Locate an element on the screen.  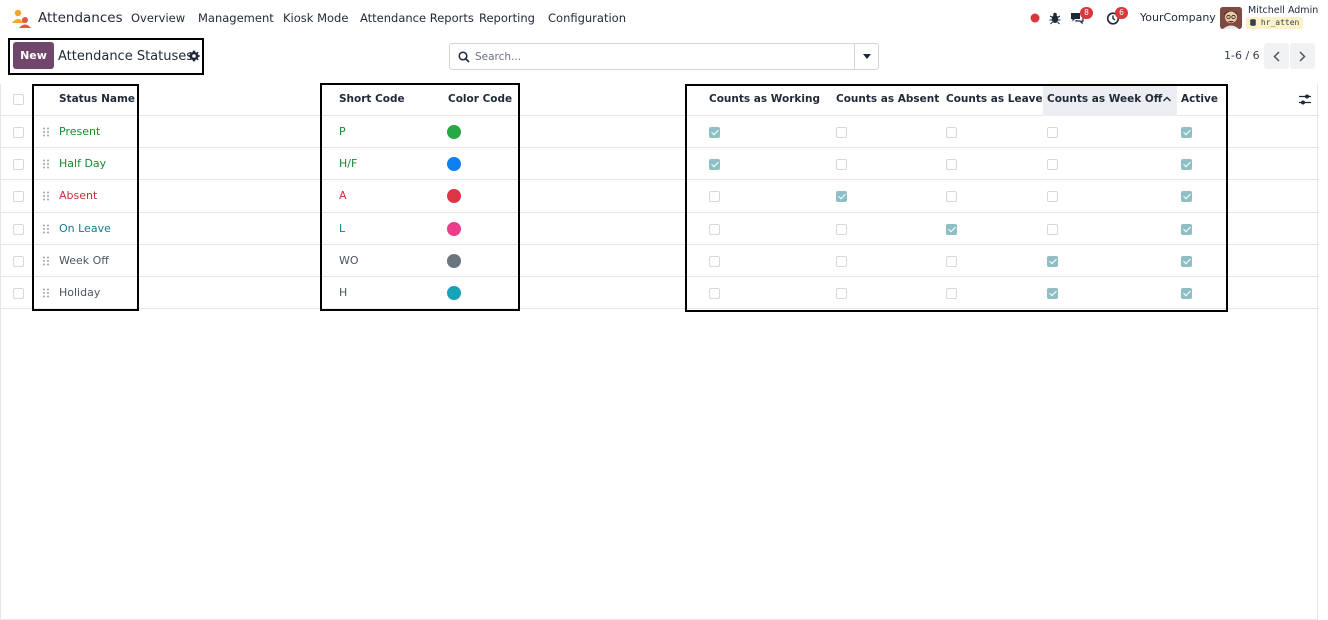
chevron-right-icon is located at coordinates (1302, 56).